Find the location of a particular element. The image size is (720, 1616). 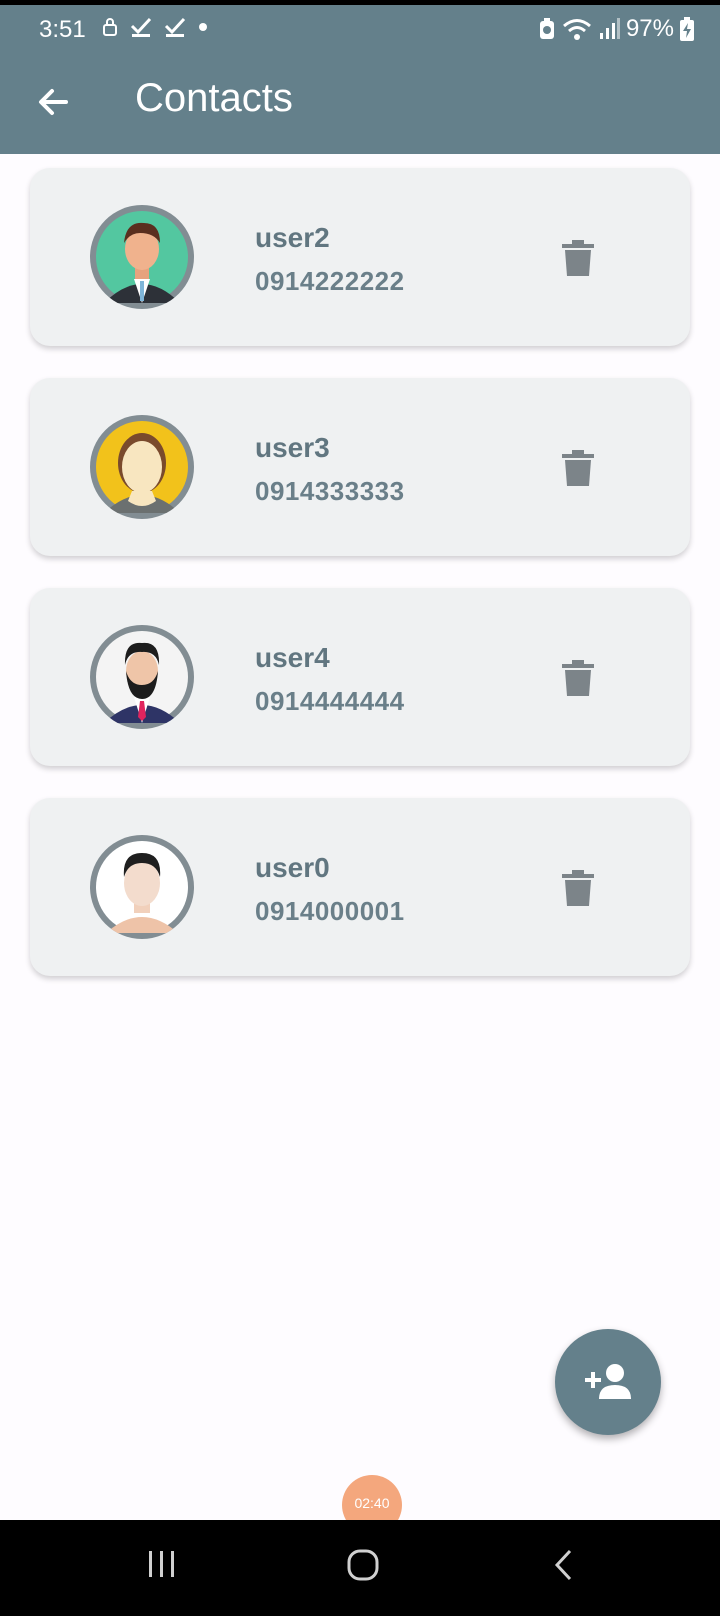

person-add-icon is located at coordinates (608, 1381).